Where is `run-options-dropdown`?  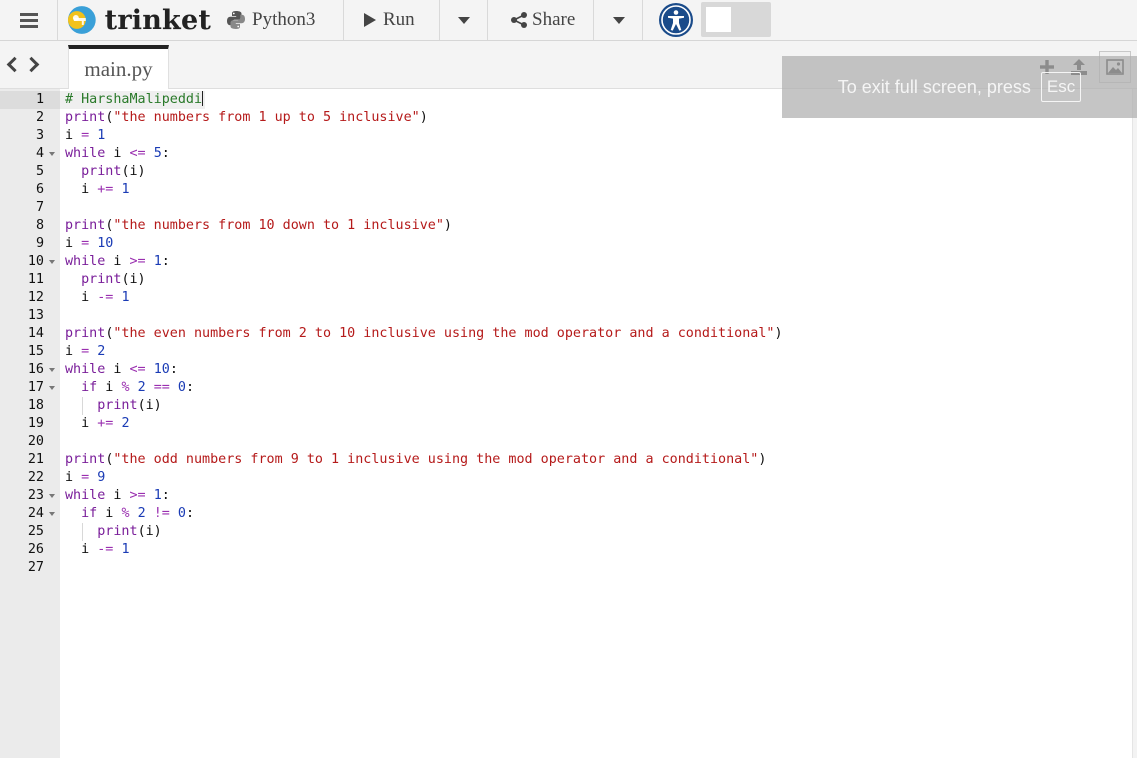 run-options-dropdown is located at coordinates (464, 20).